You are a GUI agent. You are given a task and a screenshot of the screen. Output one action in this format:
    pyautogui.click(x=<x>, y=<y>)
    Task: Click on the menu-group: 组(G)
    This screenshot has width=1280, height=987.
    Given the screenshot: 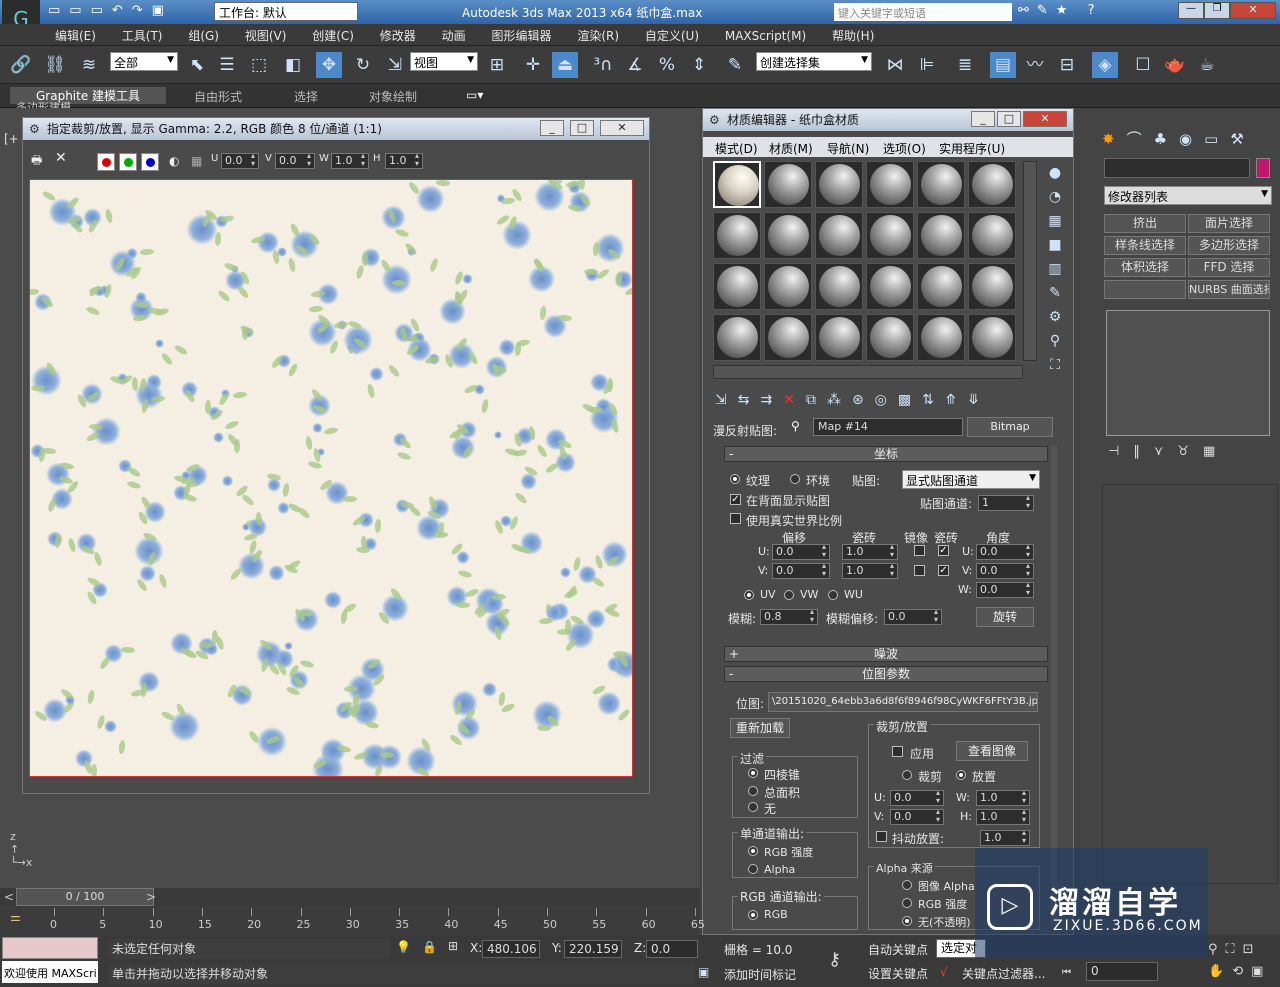 What is the action you would take?
    pyautogui.click(x=203, y=35)
    